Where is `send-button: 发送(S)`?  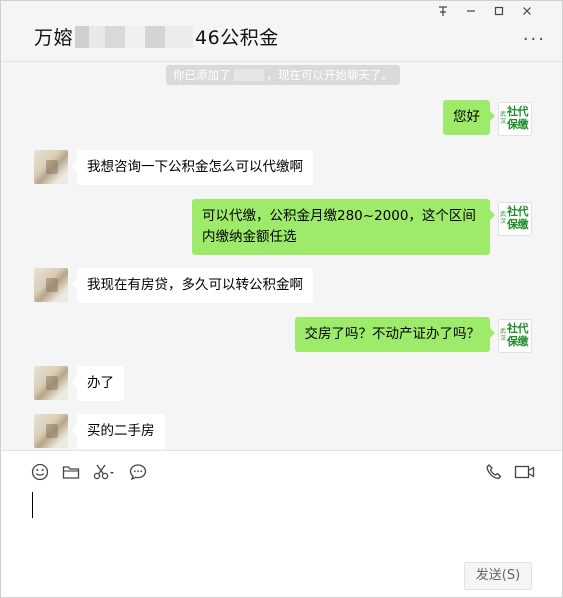
send-button: 发送(S) is located at coordinates (498, 576).